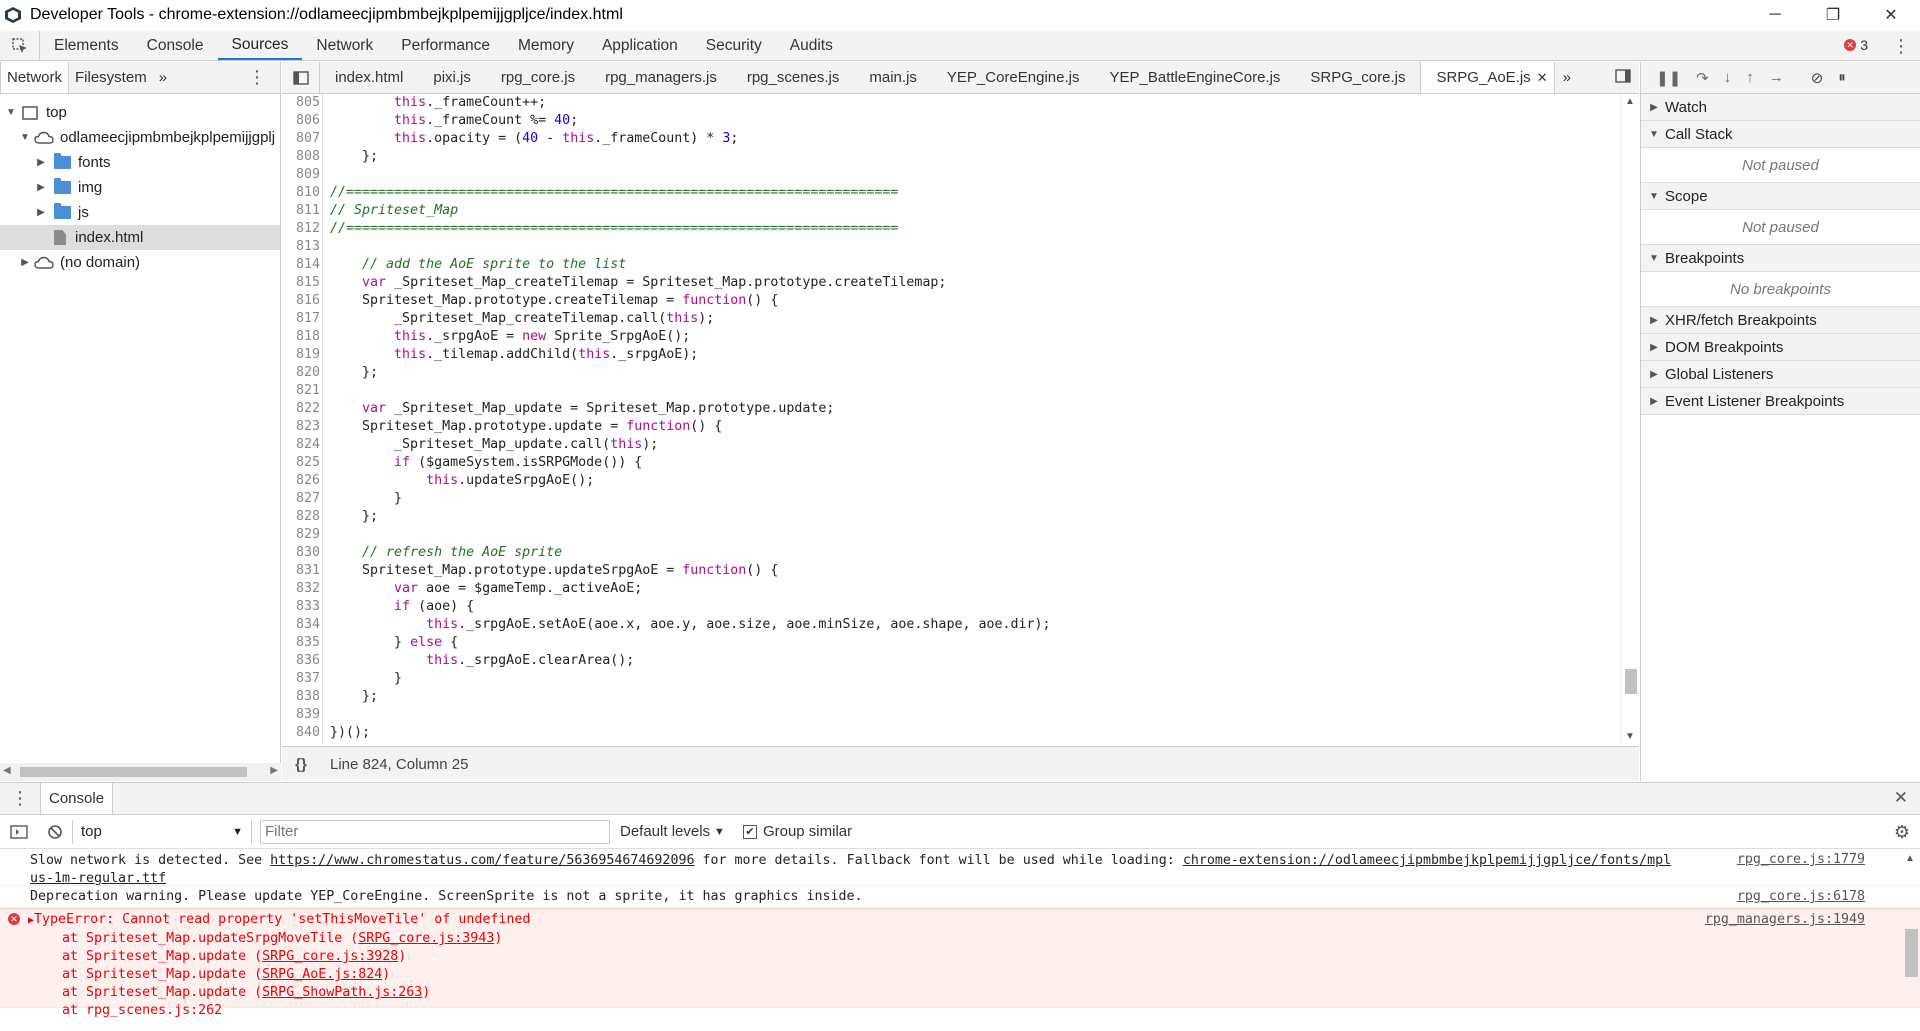 The height and width of the screenshot is (1031, 1920). I want to click on console-vertical-scrollbar: ▲, so click(1910, 940).